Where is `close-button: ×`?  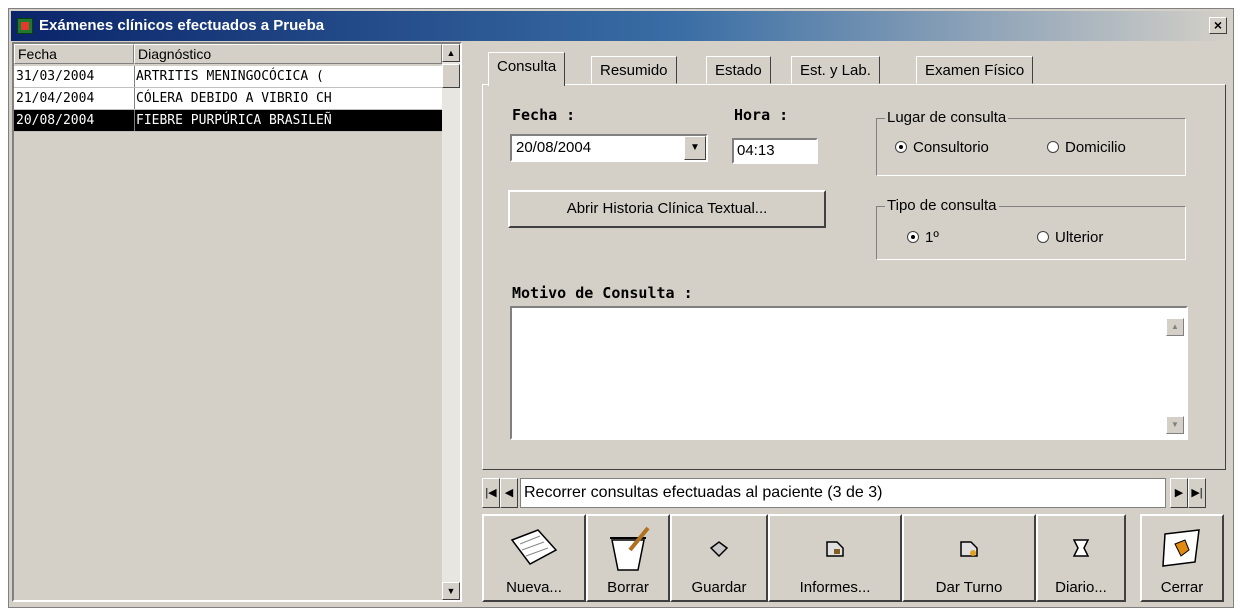
close-button: × is located at coordinates (1218, 25).